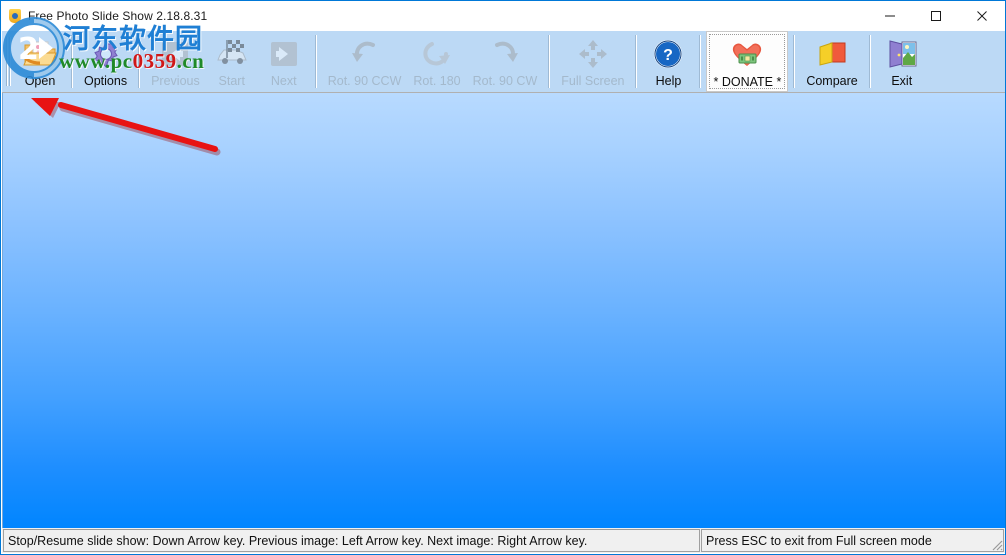 Image resolution: width=1006 pixels, height=555 pixels. I want to click on minimize-icon, so click(890, 16).